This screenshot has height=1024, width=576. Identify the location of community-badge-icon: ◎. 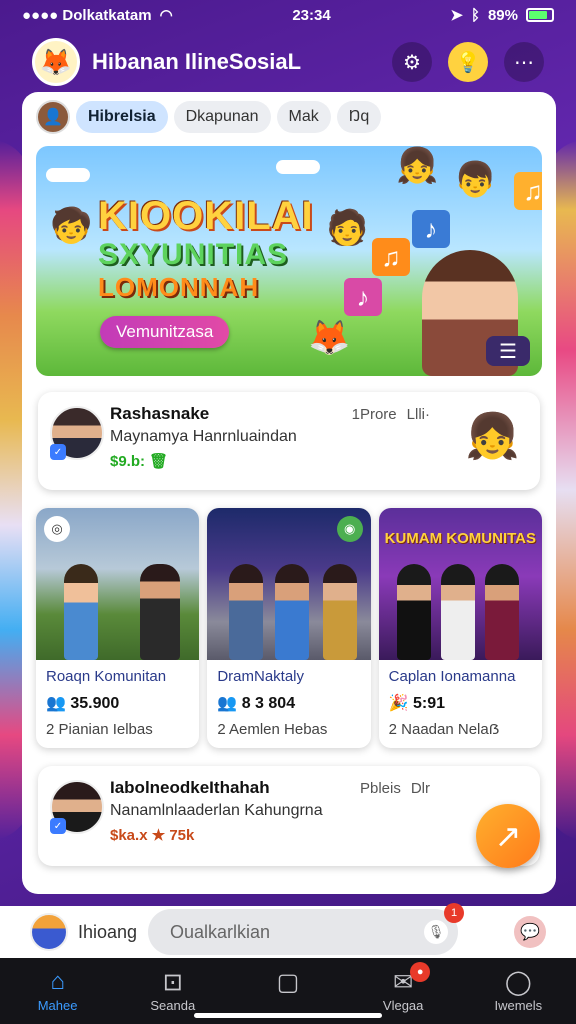
(57, 529).